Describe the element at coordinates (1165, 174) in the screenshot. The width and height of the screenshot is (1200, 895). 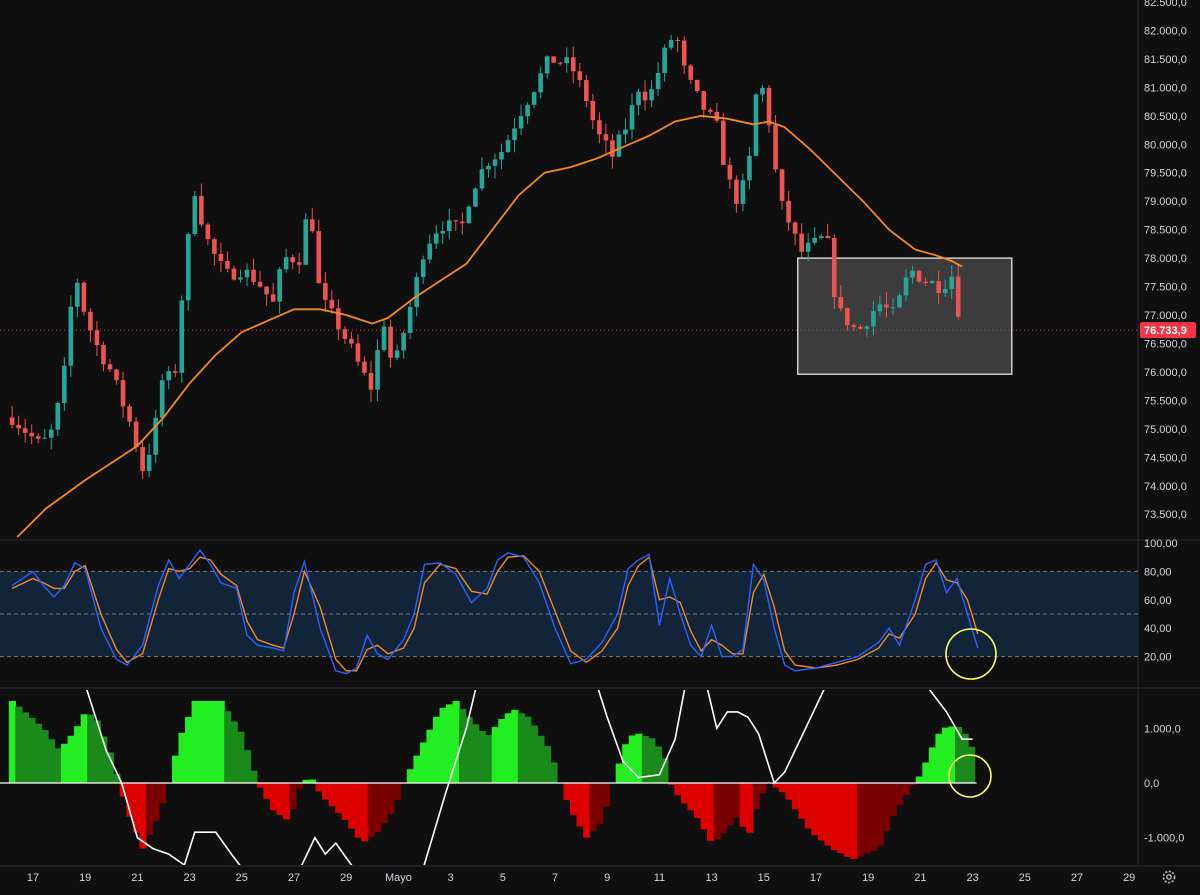
I see `price-tick-label: 79.500,0` at that location.